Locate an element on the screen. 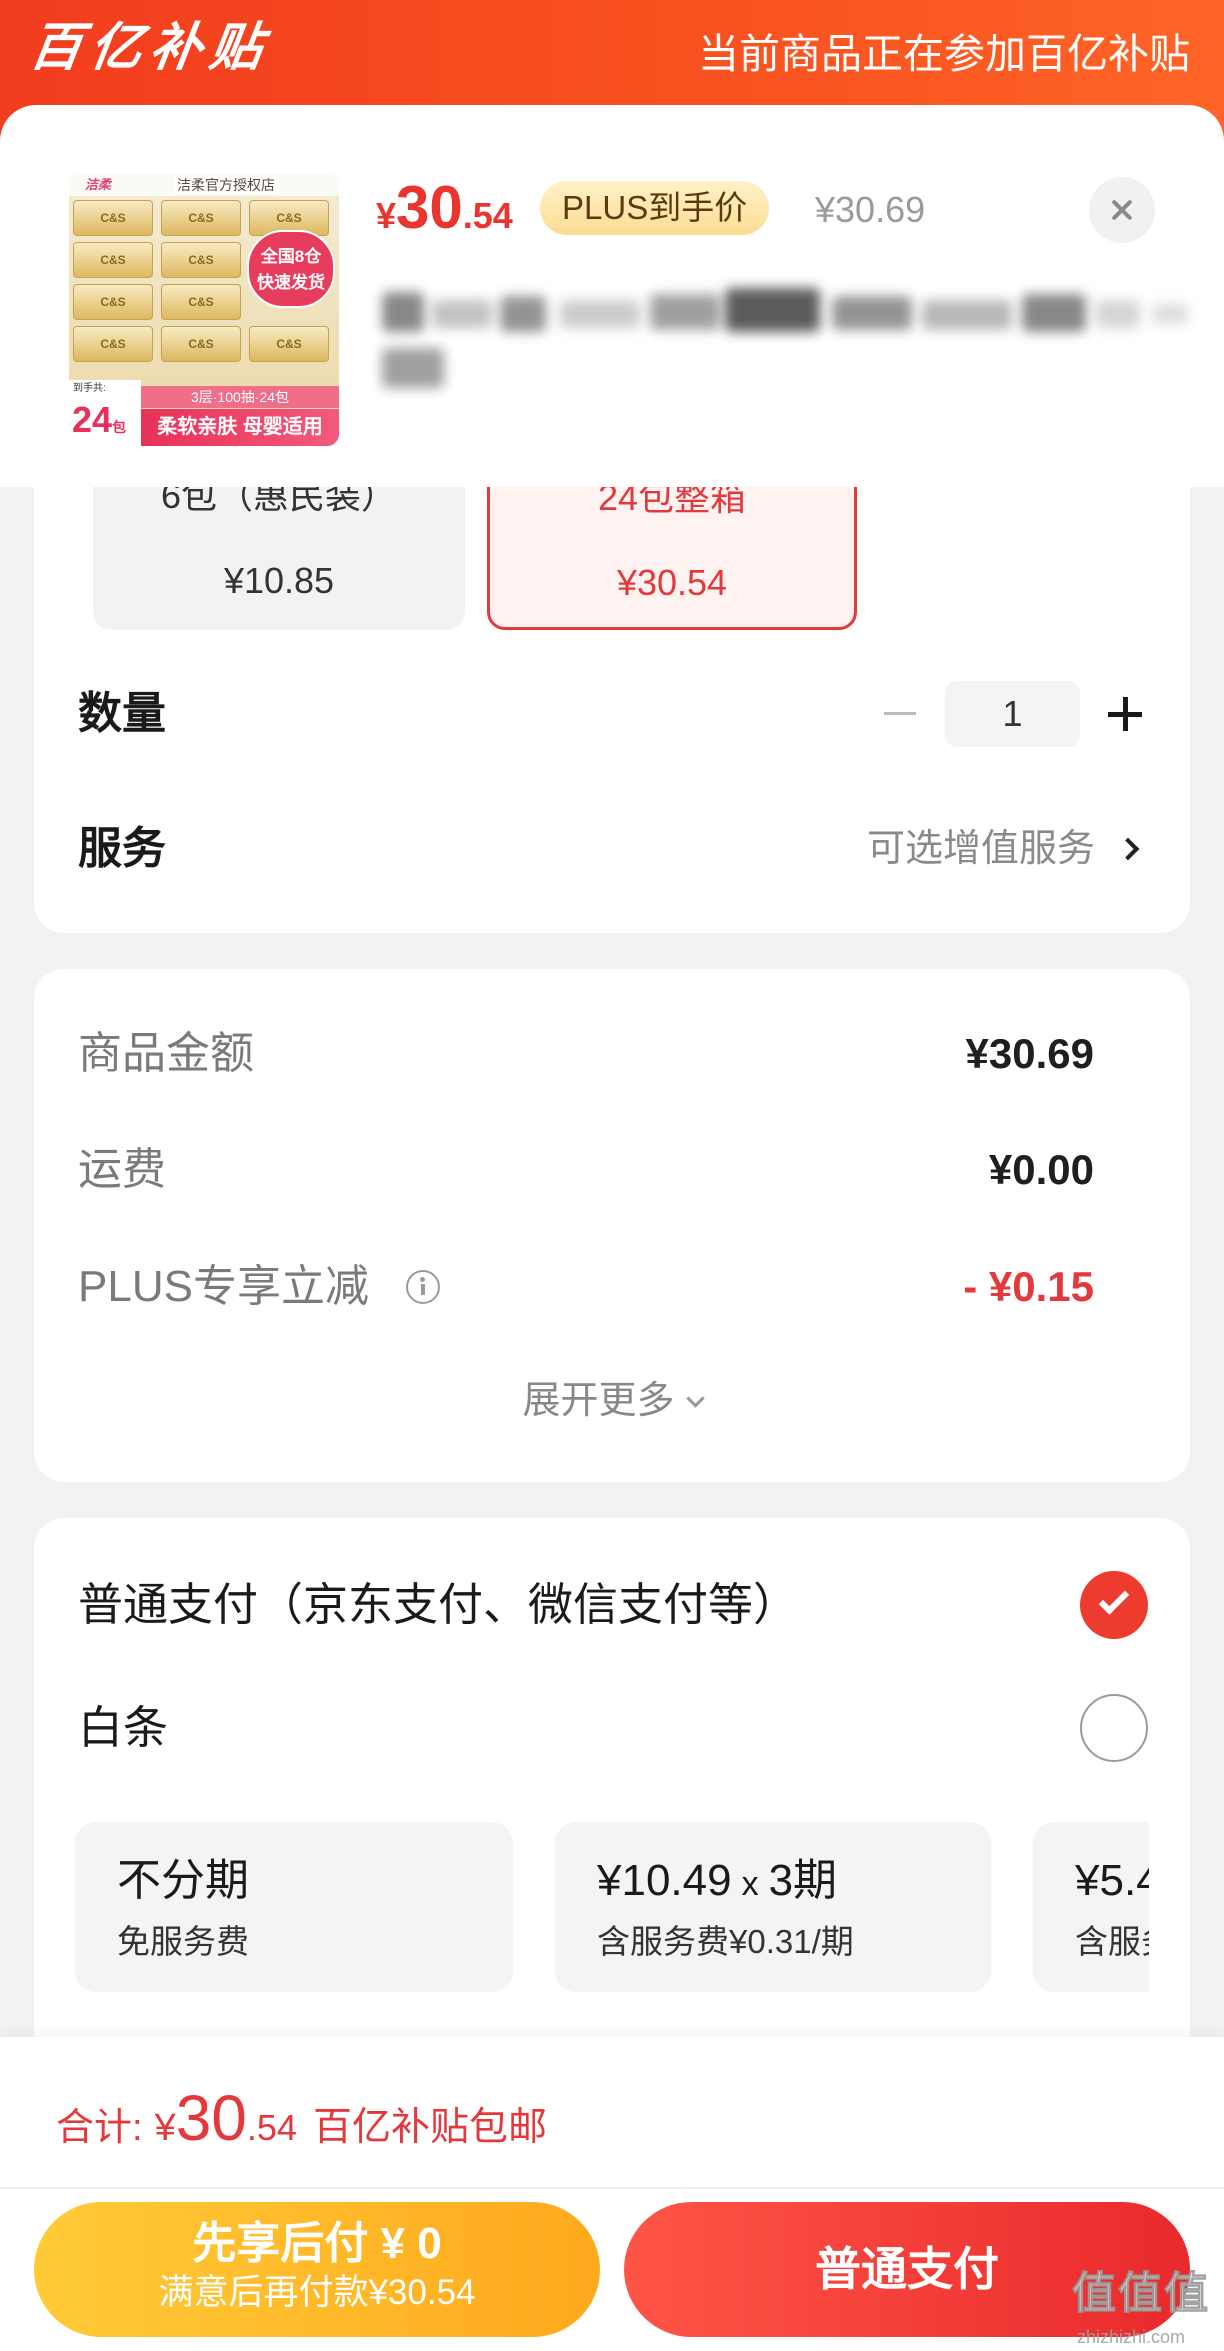 This screenshot has height=2351, width=1224. pay-later-button: 先享后付 ¥ 0 满意后再付款¥30.54 is located at coordinates (317, 2269).